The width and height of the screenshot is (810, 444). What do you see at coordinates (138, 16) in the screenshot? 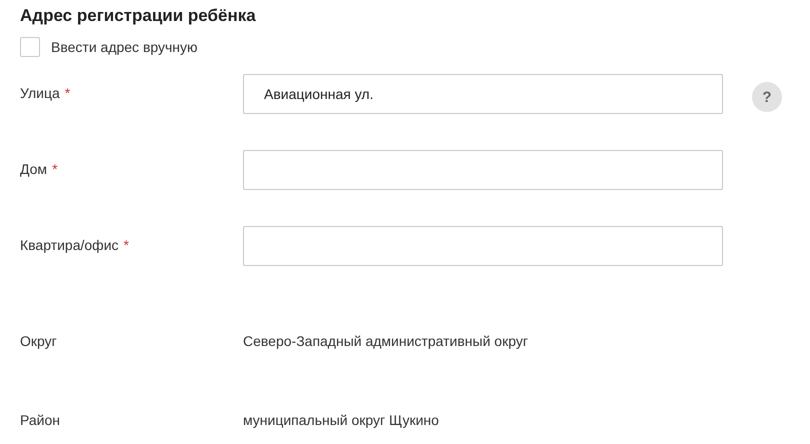
I see `section-title: Адрес регистрации ребёнка` at bounding box center [138, 16].